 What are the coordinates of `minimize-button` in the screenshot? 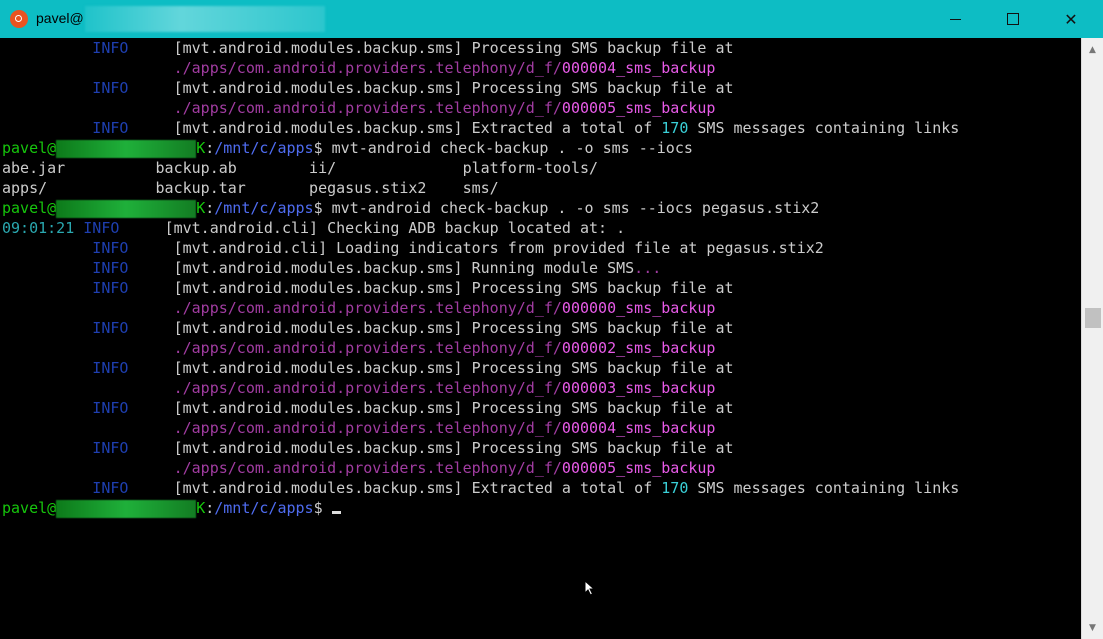 It's located at (955, 19).